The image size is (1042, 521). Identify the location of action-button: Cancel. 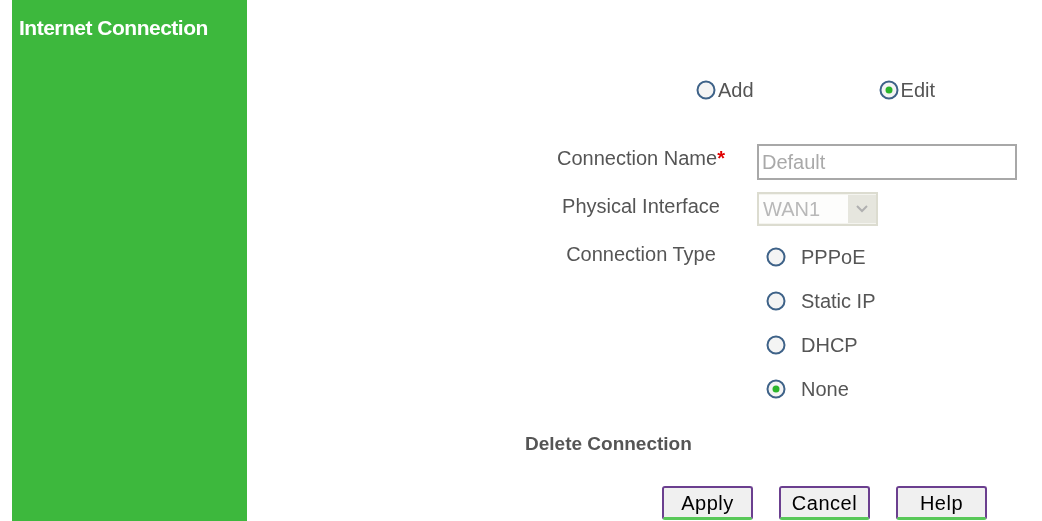
(824, 503).